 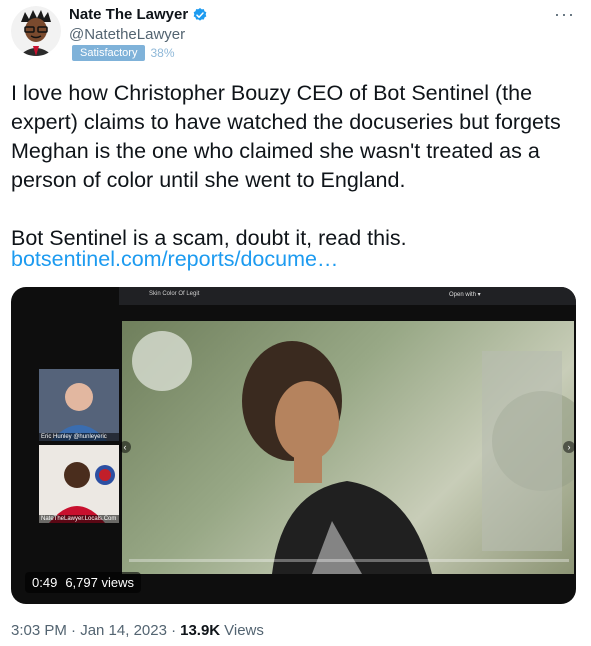 I want to click on video-info: 0:49 6,797 views, so click(x=83, y=582).